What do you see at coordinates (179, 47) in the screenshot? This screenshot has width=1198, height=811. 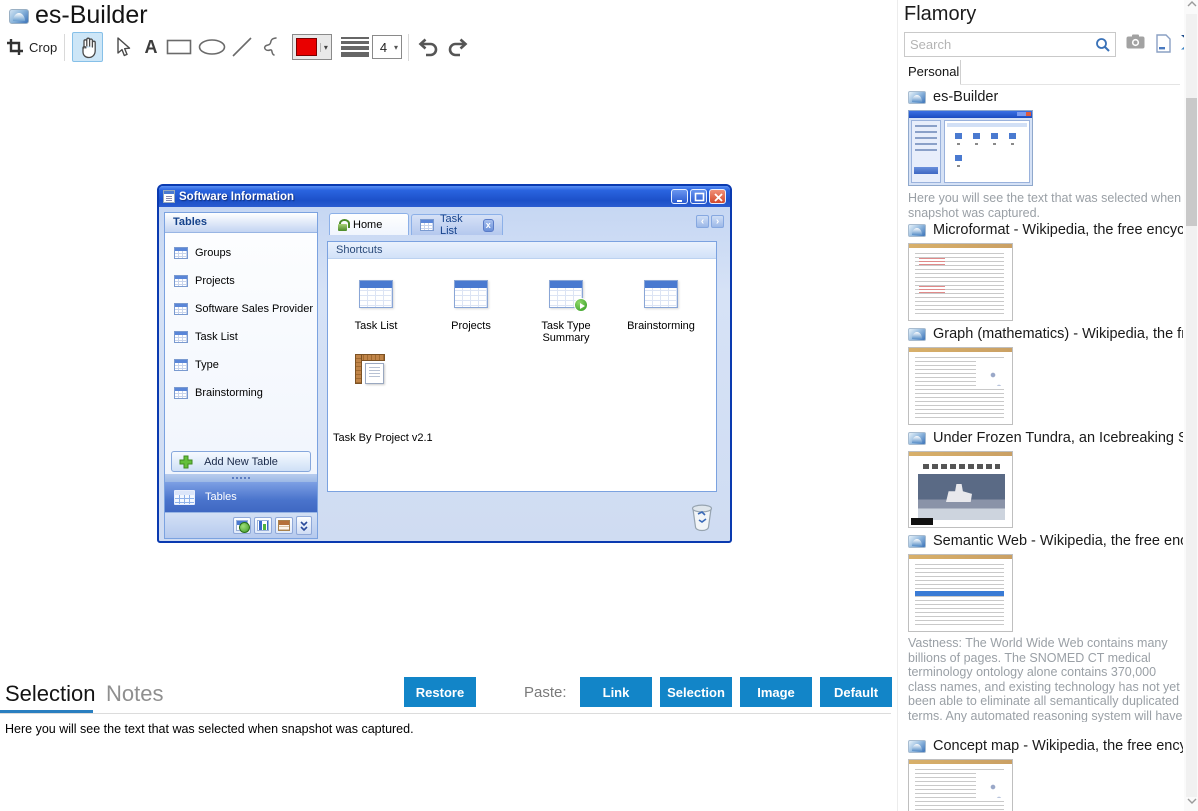 I see `rectangle-tool-button` at bounding box center [179, 47].